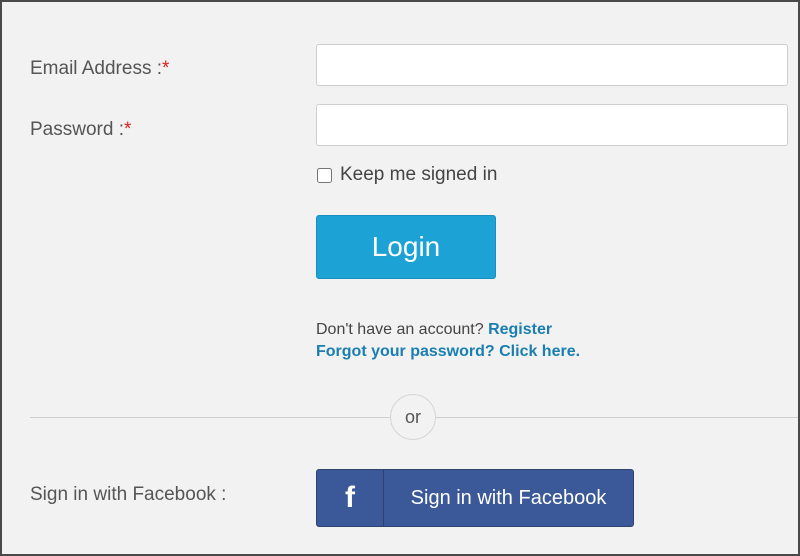  I want to click on keep-signed-in-label: Keep me signed in, so click(419, 174).